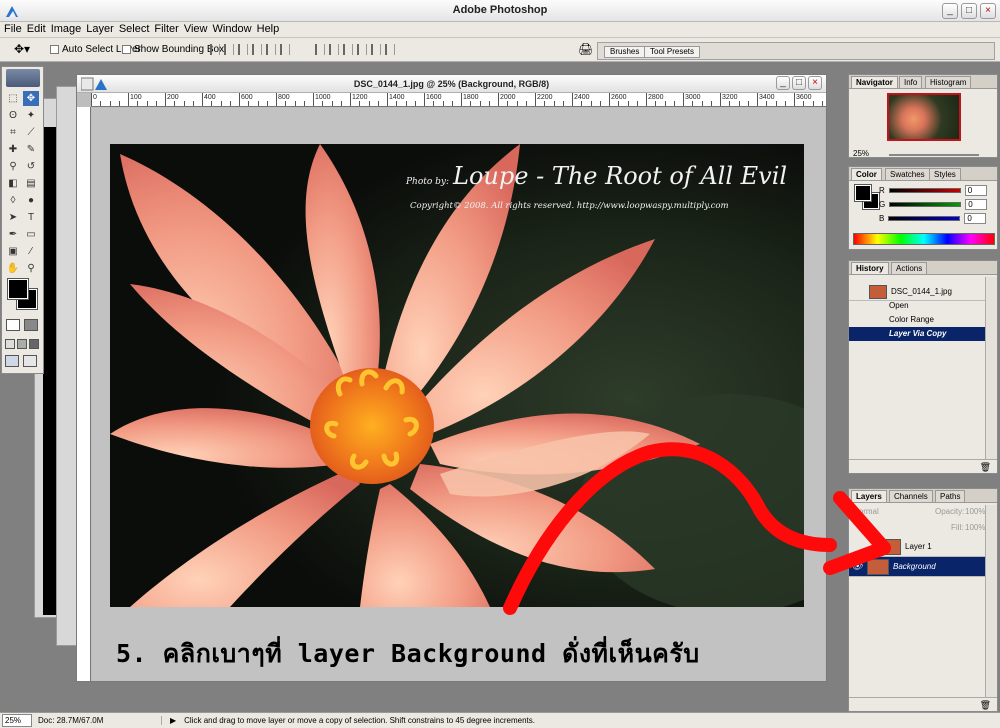 This screenshot has width=1000, height=728. What do you see at coordinates (988, 11) in the screenshot?
I see `close-button: ×` at bounding box center [988, 11].